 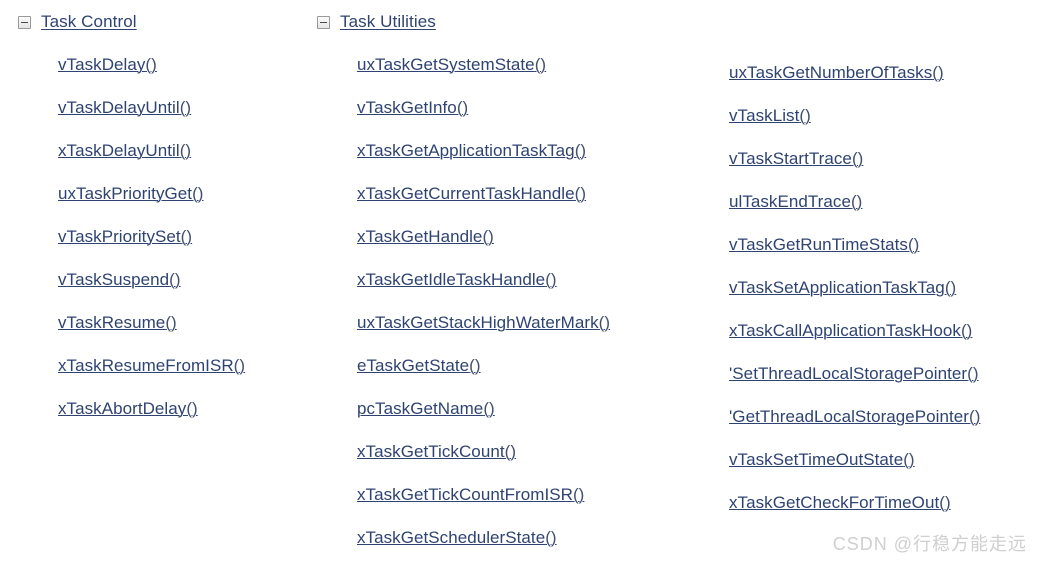 I want to click on function-link: xTaskDelayUntil(), so click(x=124, y=150).